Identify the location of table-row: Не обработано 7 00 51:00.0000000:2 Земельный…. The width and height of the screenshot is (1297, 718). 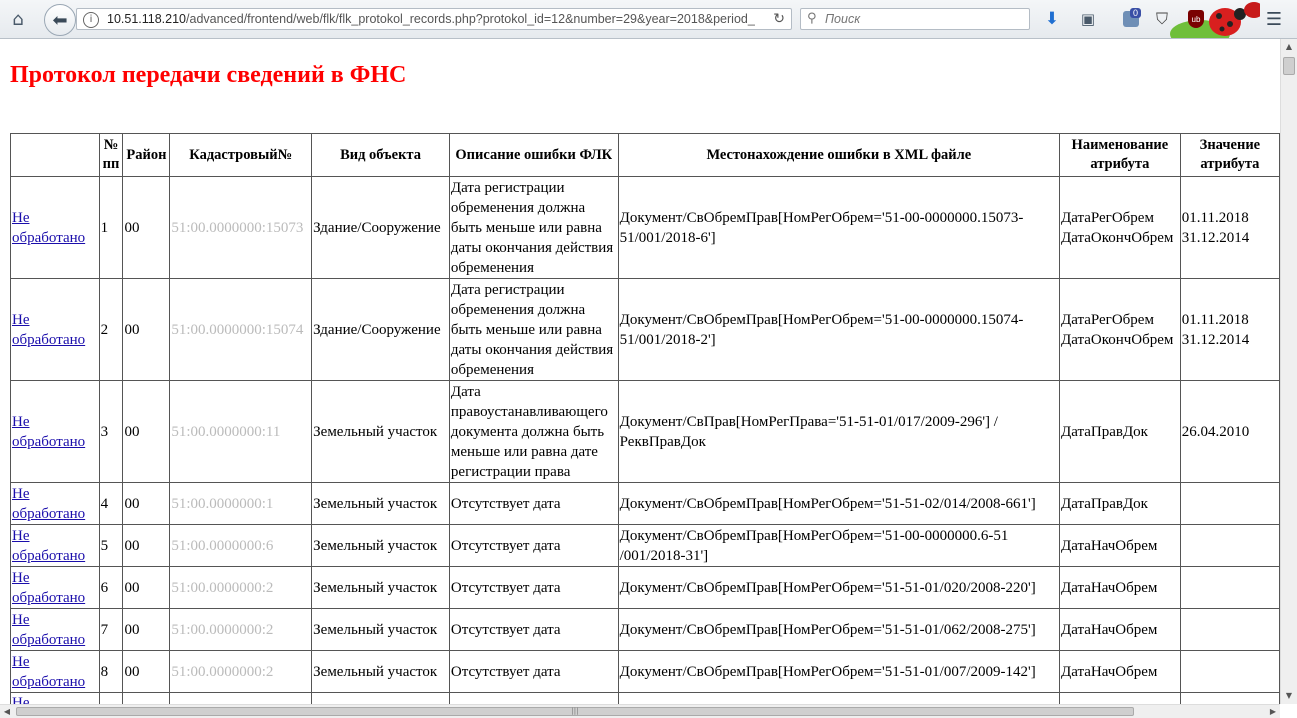
(645, 629).